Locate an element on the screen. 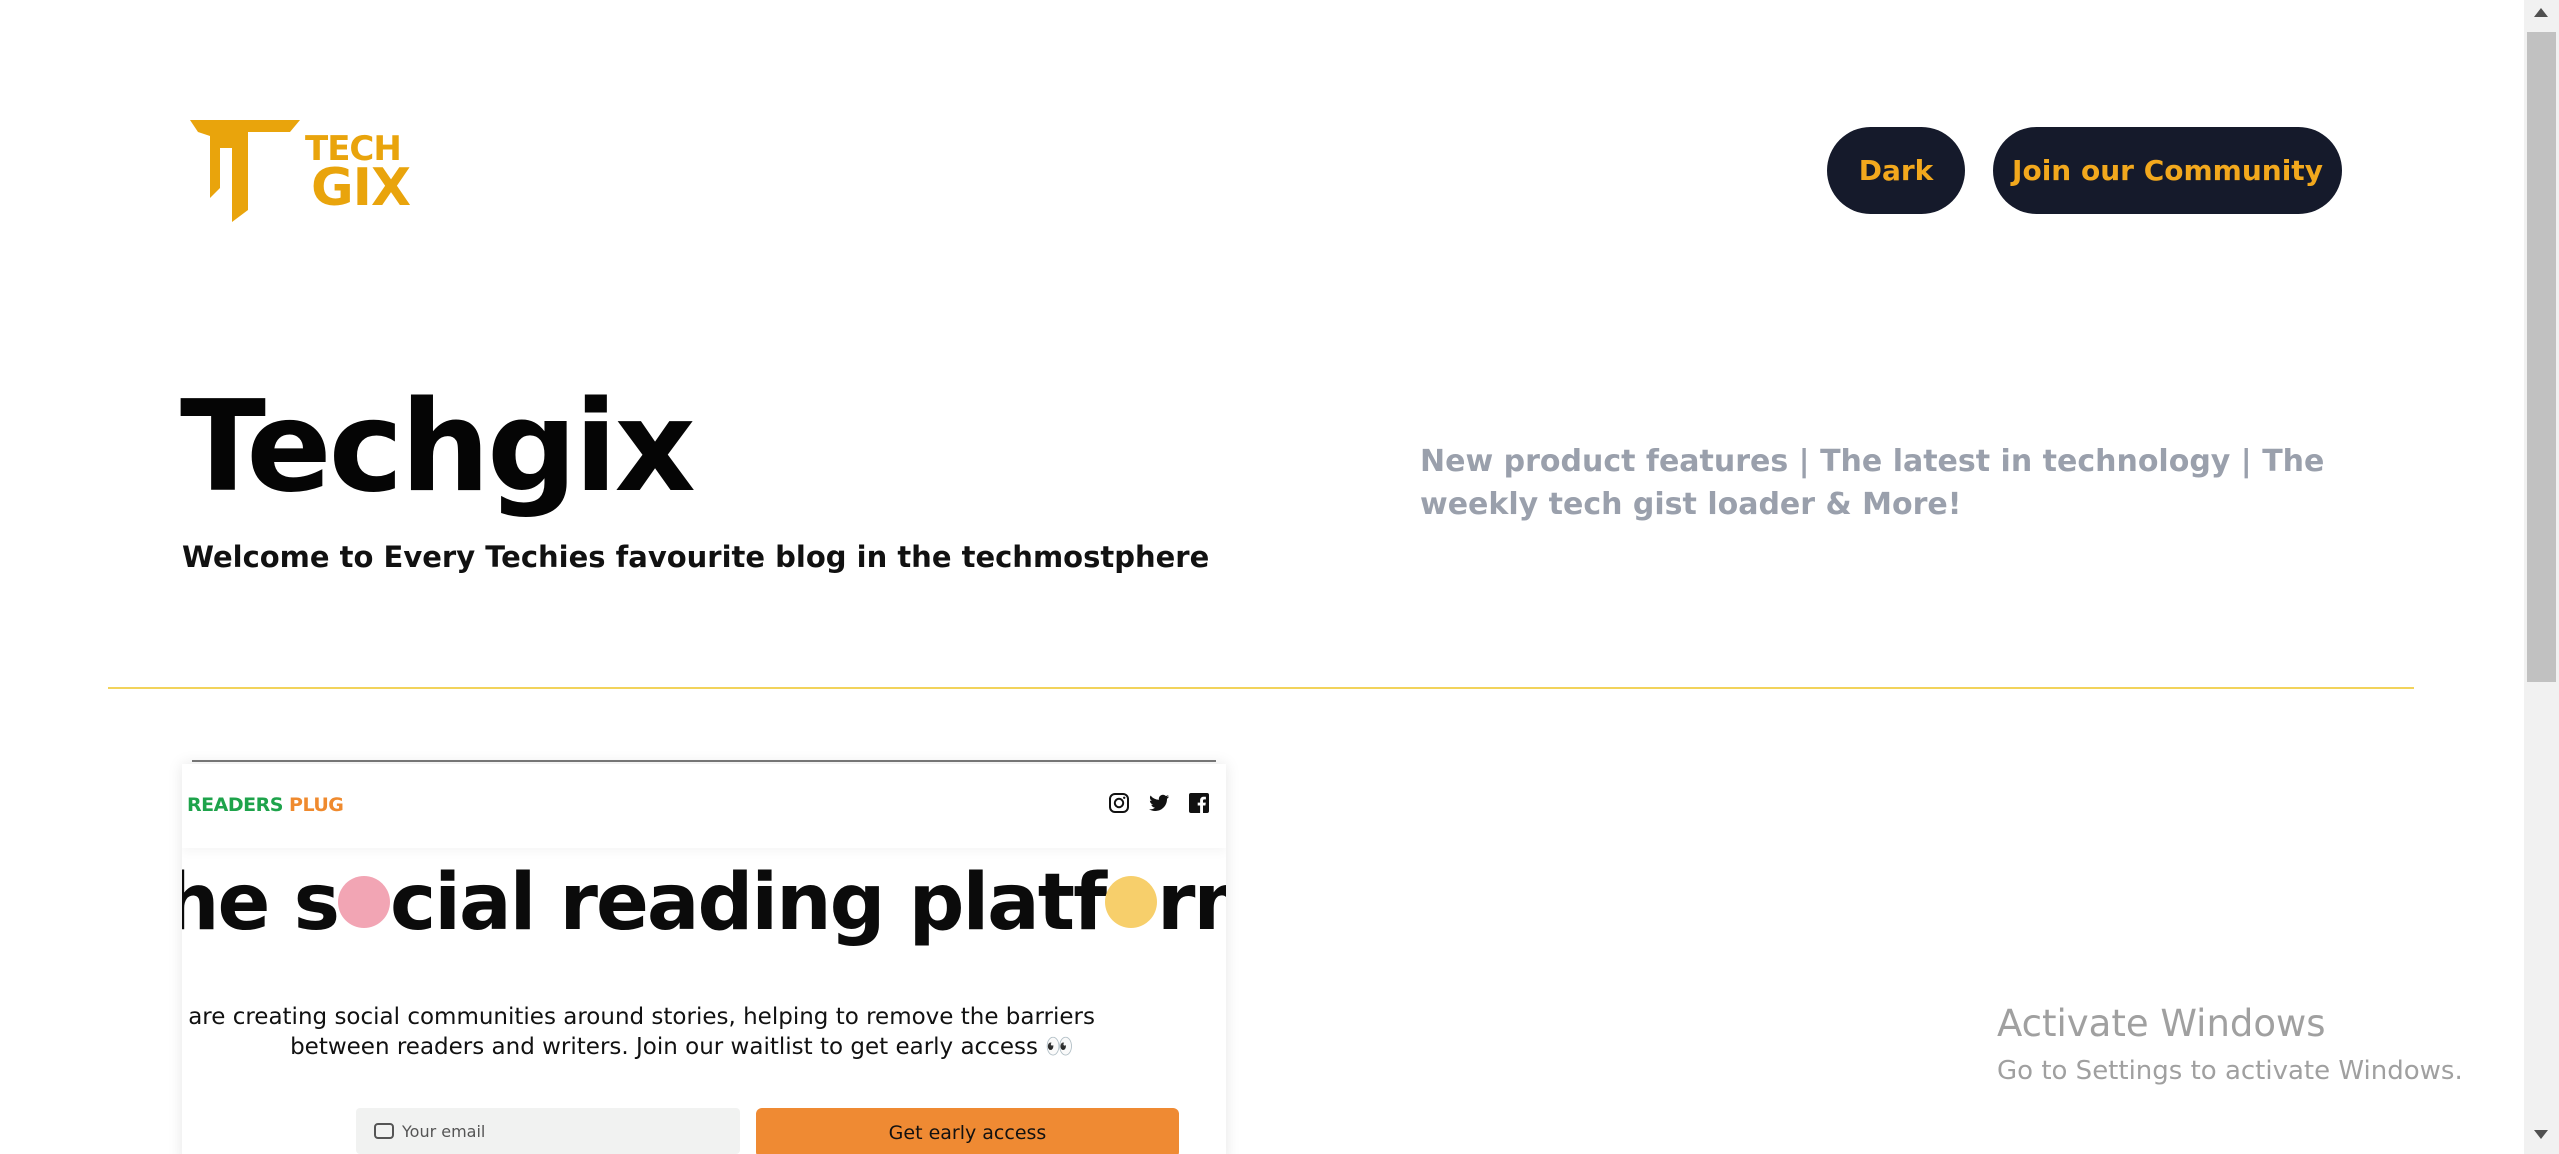 The height and width of the screenshot is (1154, 2559). brand-part1: READERS is located at coordinates (235, 805).